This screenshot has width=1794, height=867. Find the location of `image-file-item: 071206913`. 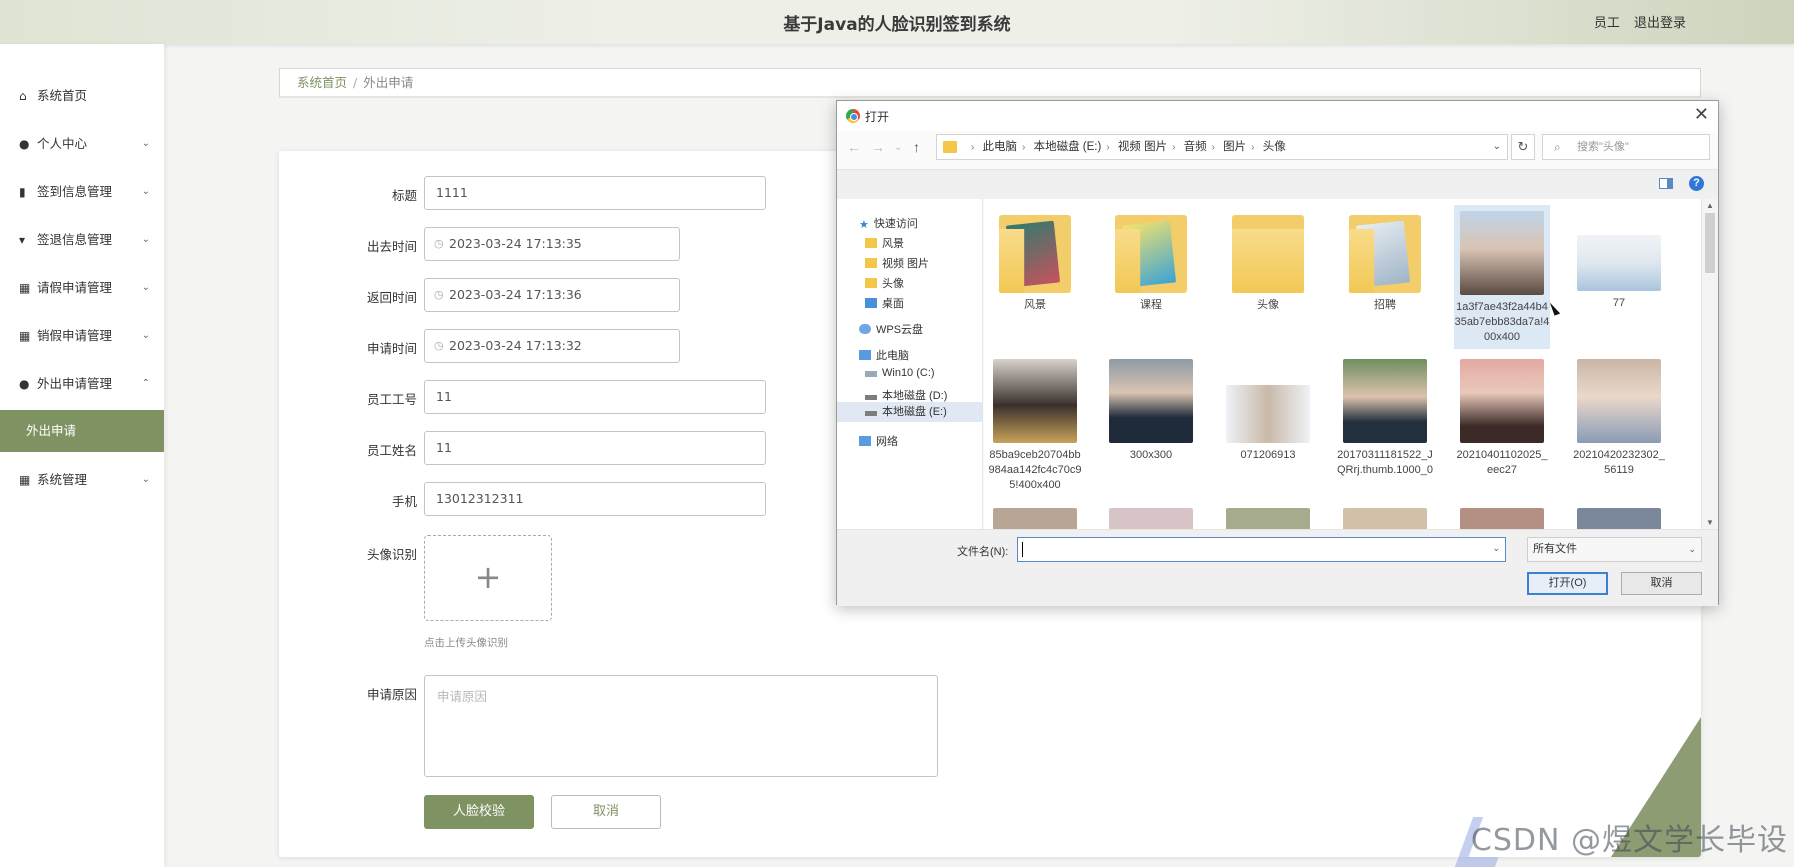

image-file-item: 071206913 is located at coordinates (1268, 411).